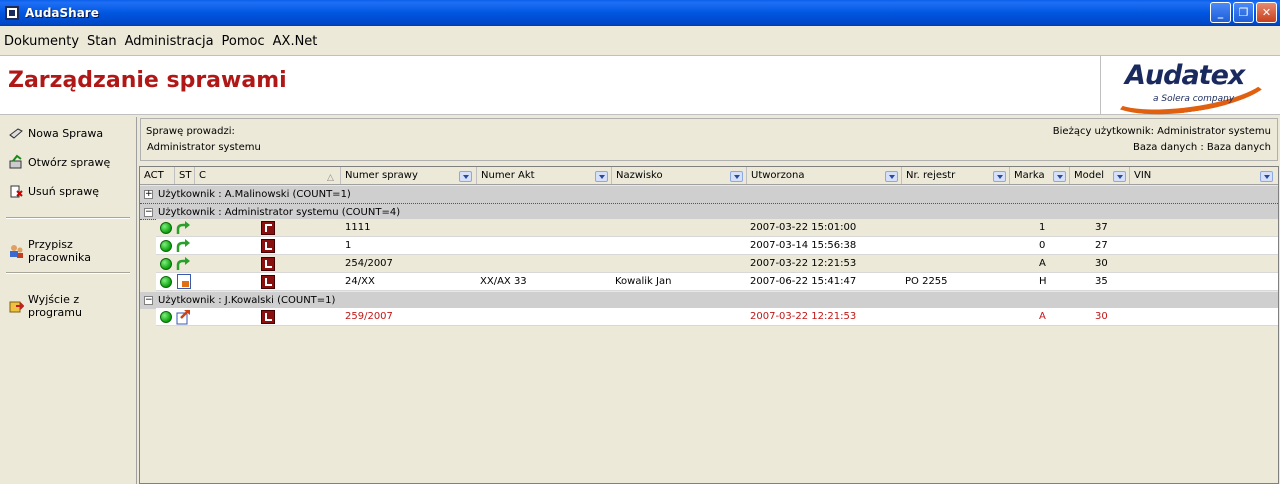 Image resolution: width=1280 pixels, height=484 pixels. Describe the element at coordinates (348, 245) in the screenshot. I see `cell-numer-sprawy: 1` at that location.